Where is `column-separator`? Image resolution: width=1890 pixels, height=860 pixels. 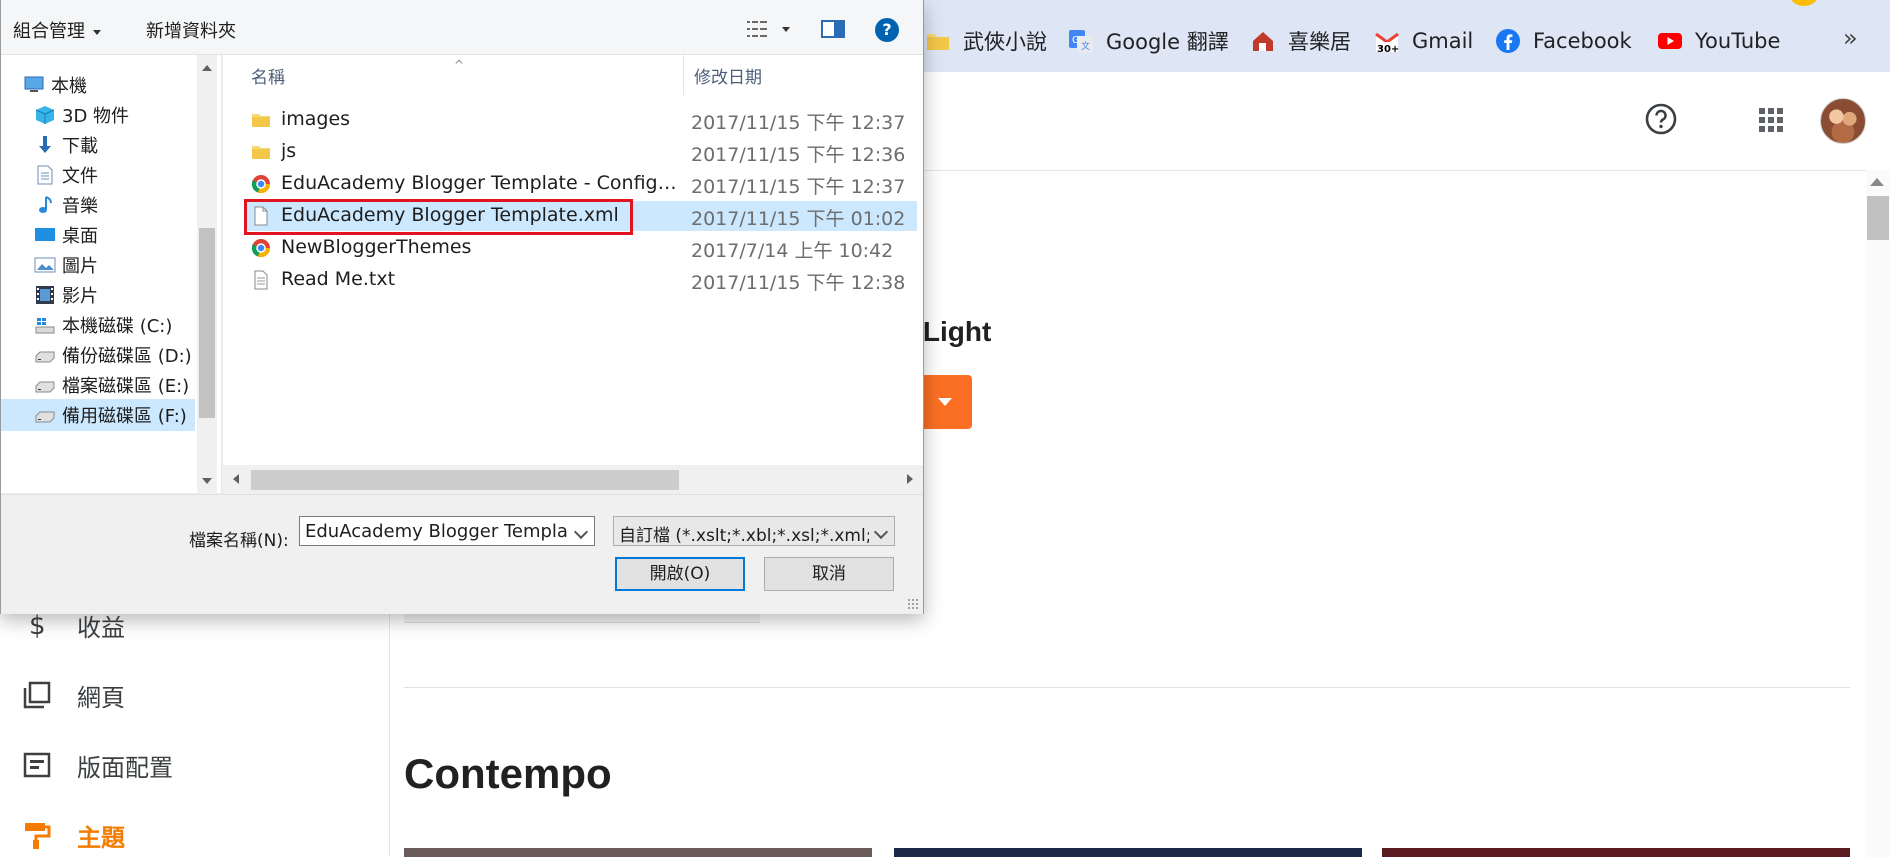 column-separator is located at coordinates (683, 75).